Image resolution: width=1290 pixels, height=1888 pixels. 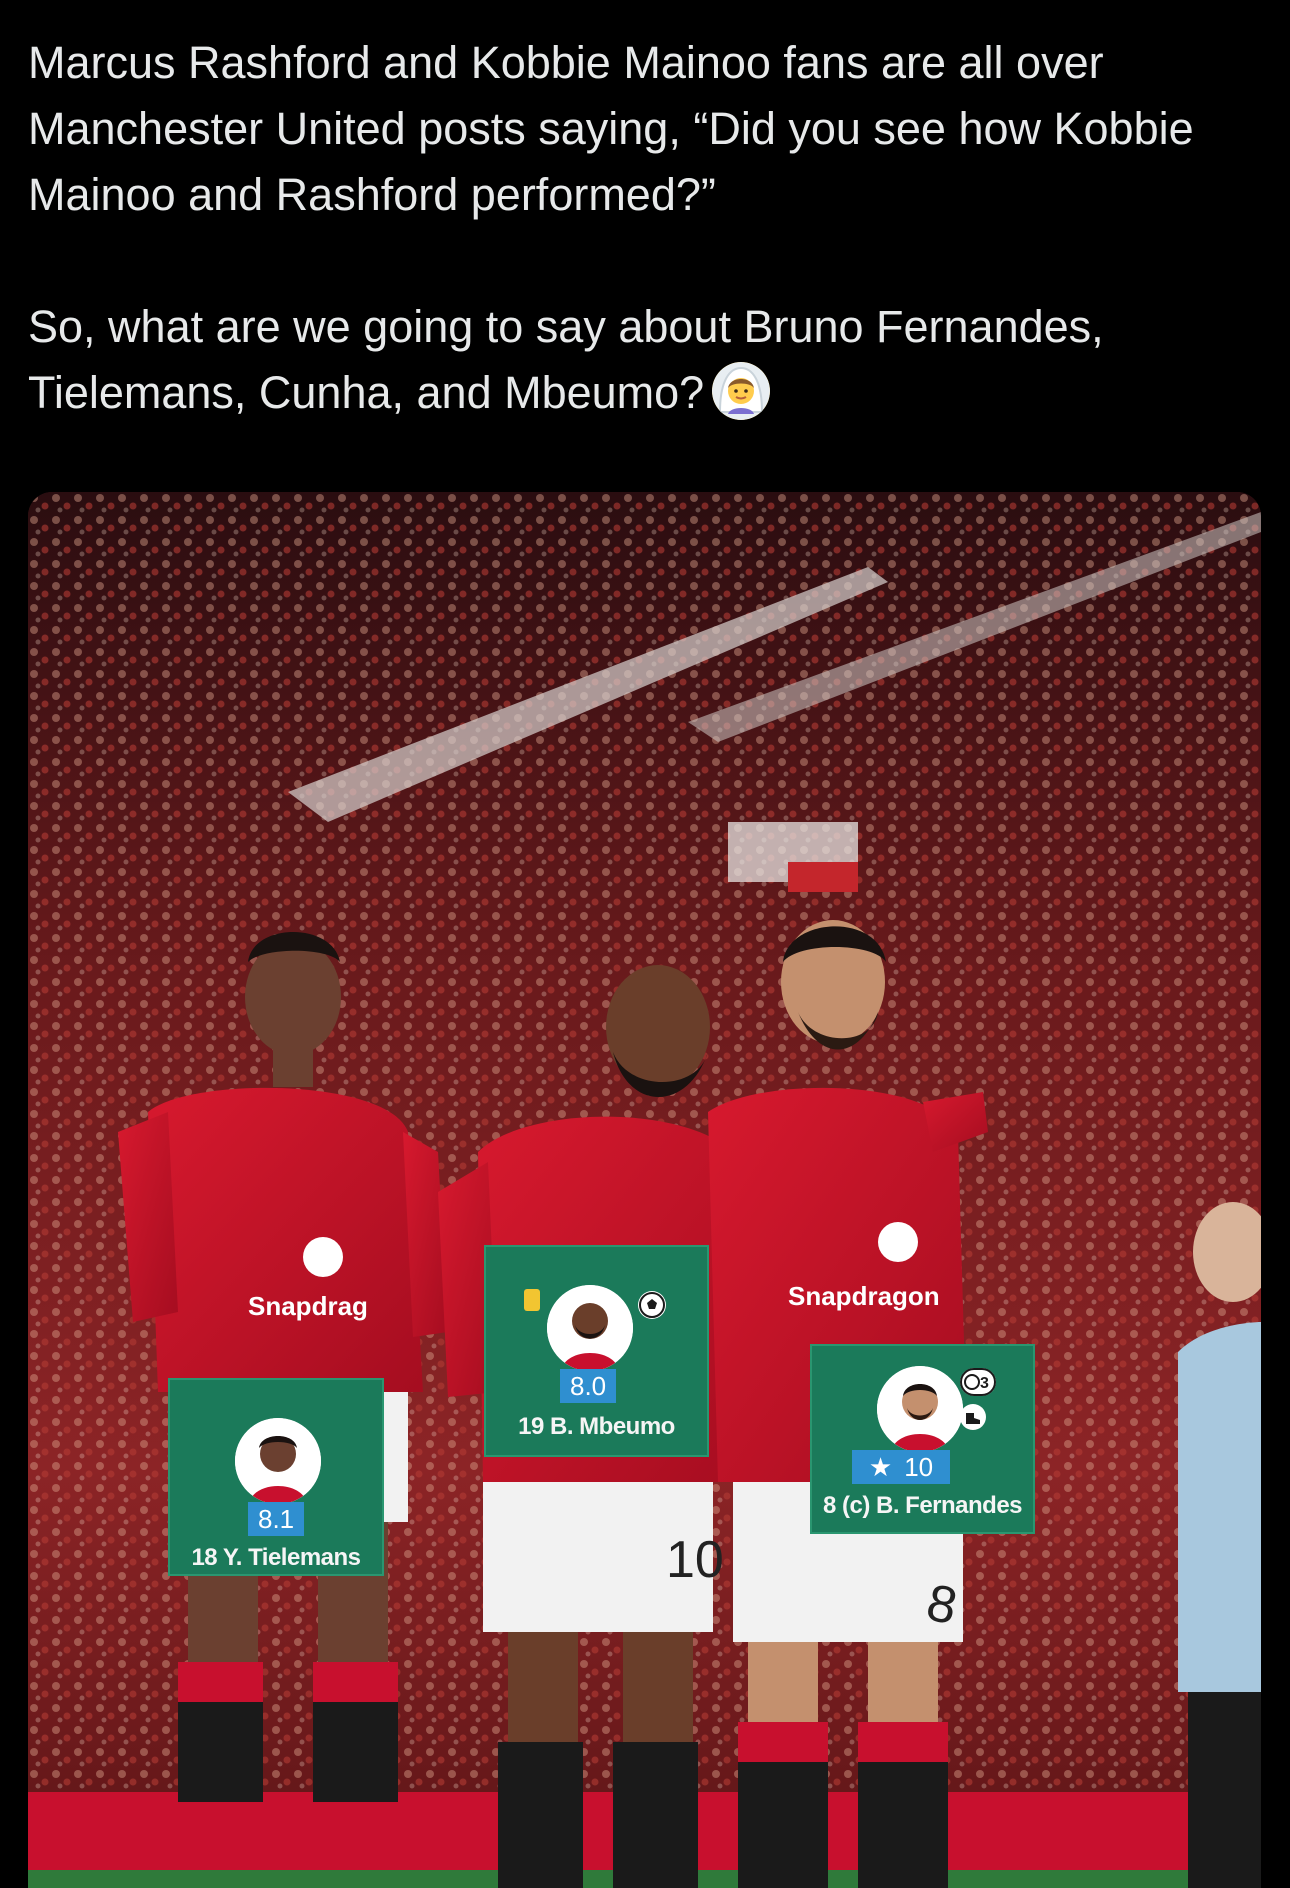 I want to click on svg-text: Snapdragon, so click(x=864, y=1296).